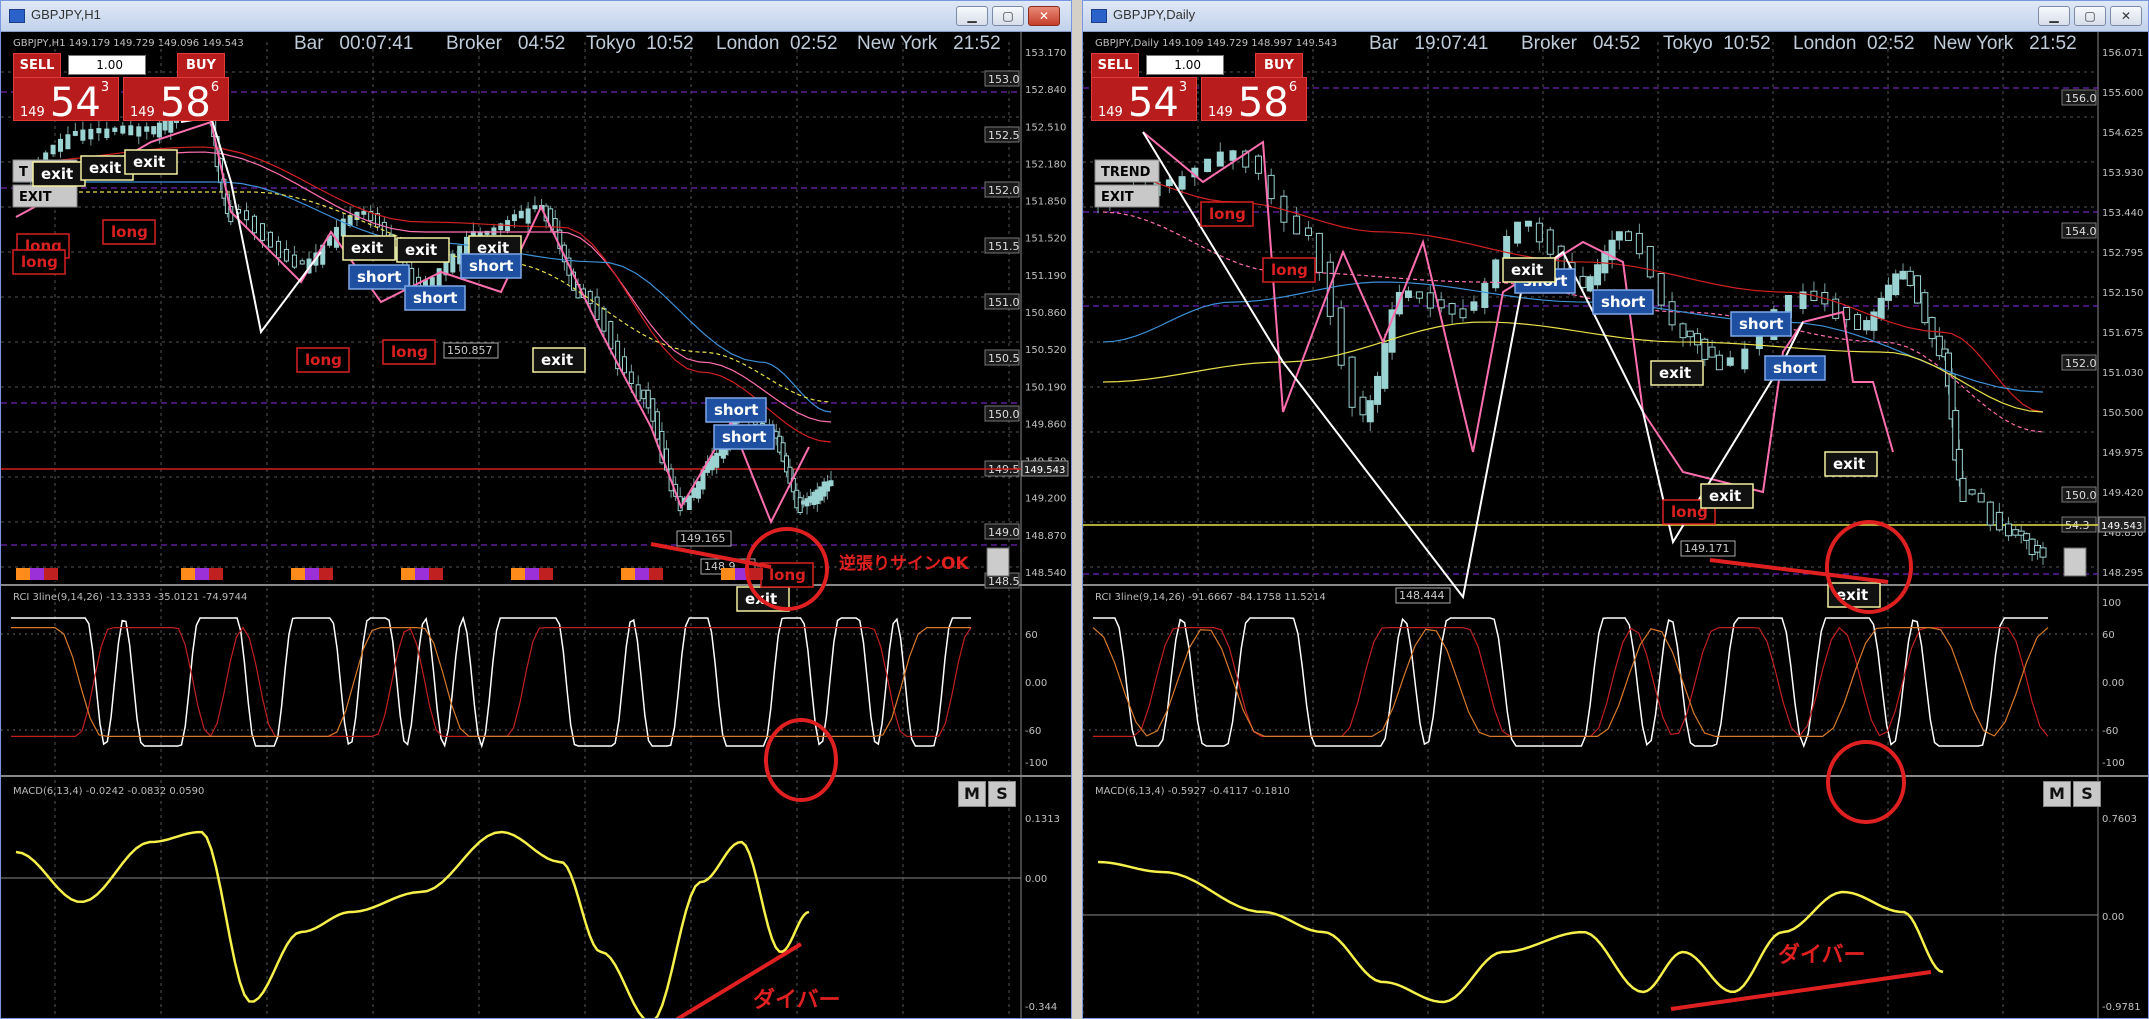 The image size is (2149, 1019). What do you see at coordinates (2075, 562) in the screenshot?
I see `calculator-icon` at bounding box center [2075, 562].